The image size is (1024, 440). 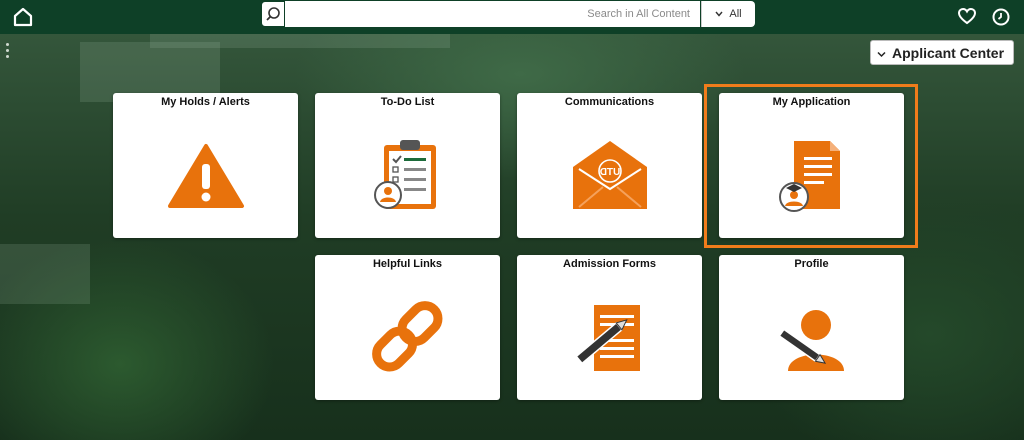 I want to click on tile-title: To-Do List, so click(x=407, y=102).